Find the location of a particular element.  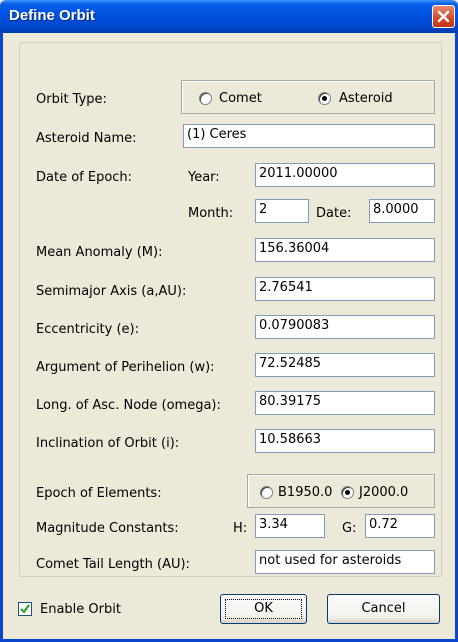

magnitude-constants-label: Magnitude Constants: is located at coordinates (107, 528).